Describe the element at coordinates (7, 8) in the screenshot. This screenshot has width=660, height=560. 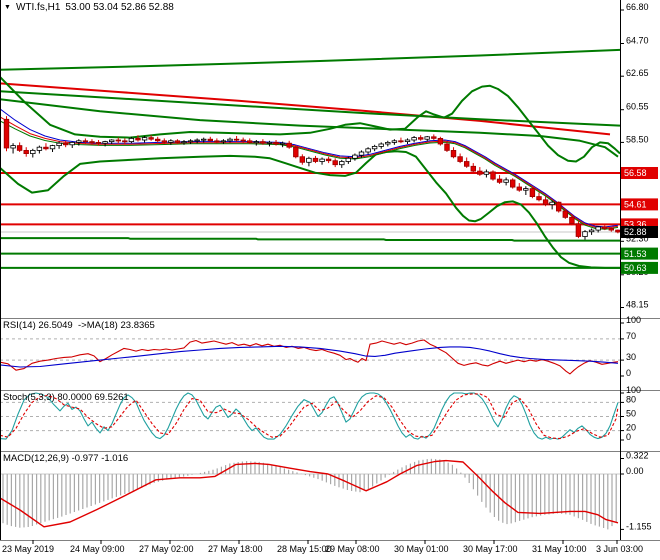
I see `dropdown-arrow-icon: ▼` at that location.